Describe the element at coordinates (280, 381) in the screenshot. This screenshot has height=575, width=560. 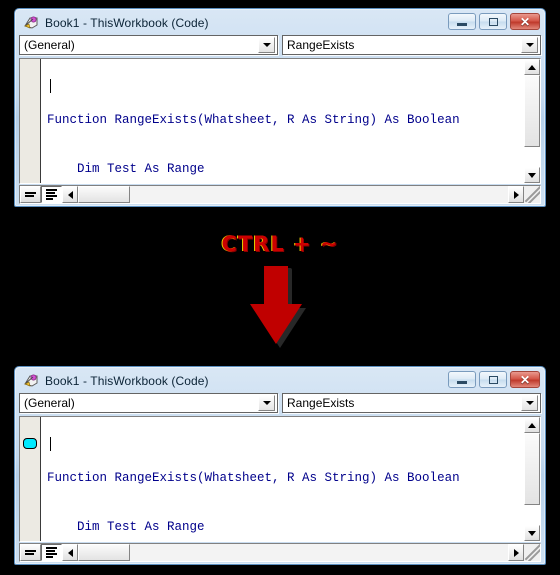
I see `title-bar-bottom: Book1 - ThisWorkbook (Code) ✕` at that location.